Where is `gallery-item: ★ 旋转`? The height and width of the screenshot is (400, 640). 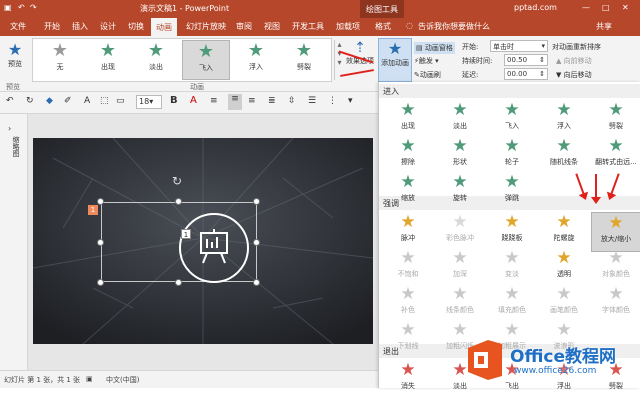 gallery-item: ★ 旋转 is located at coordinates (460, 192).